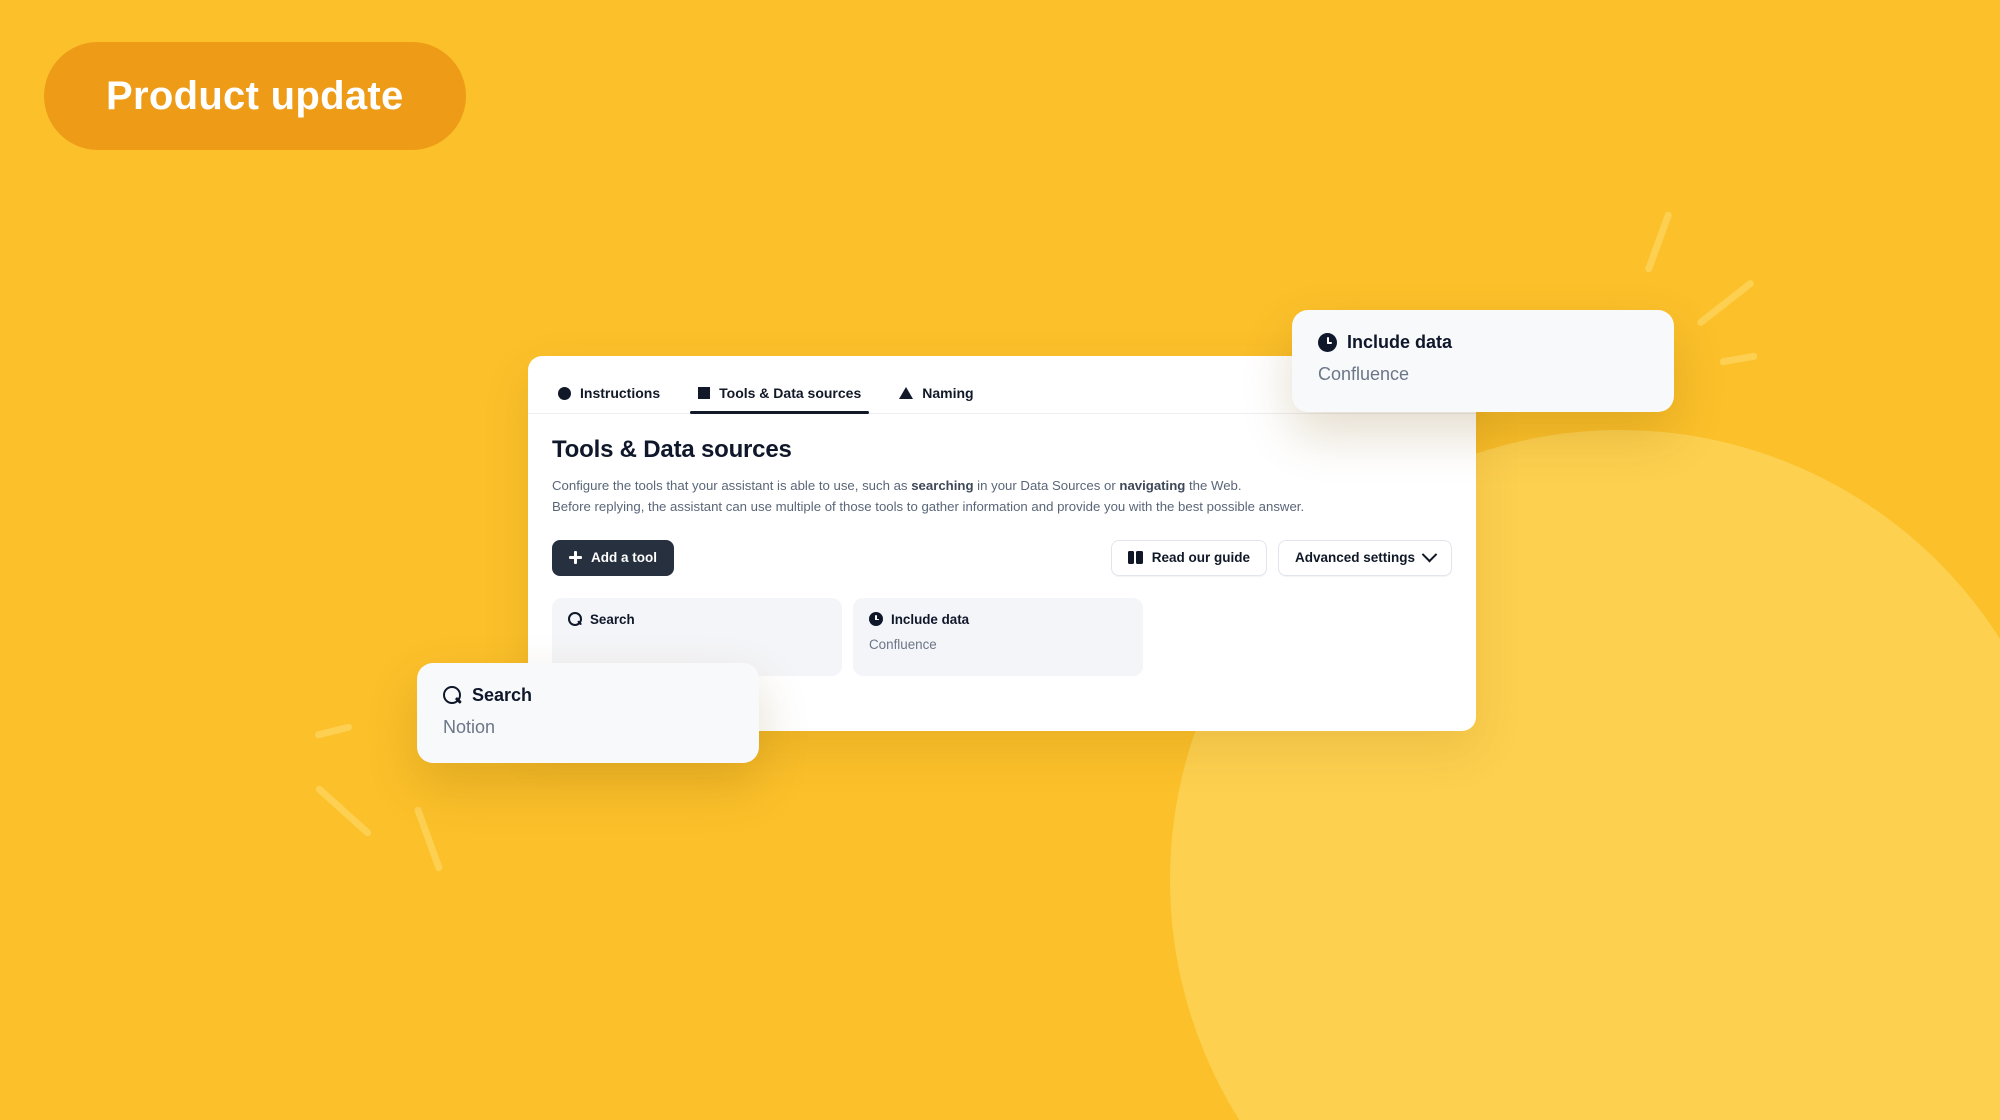 The height and width of the screenshot is (1120, 2000). What do you see at coordinates (588, 695) in the screenshot?
I see `floating-card-header: Search` at bounding box center [588, 695].